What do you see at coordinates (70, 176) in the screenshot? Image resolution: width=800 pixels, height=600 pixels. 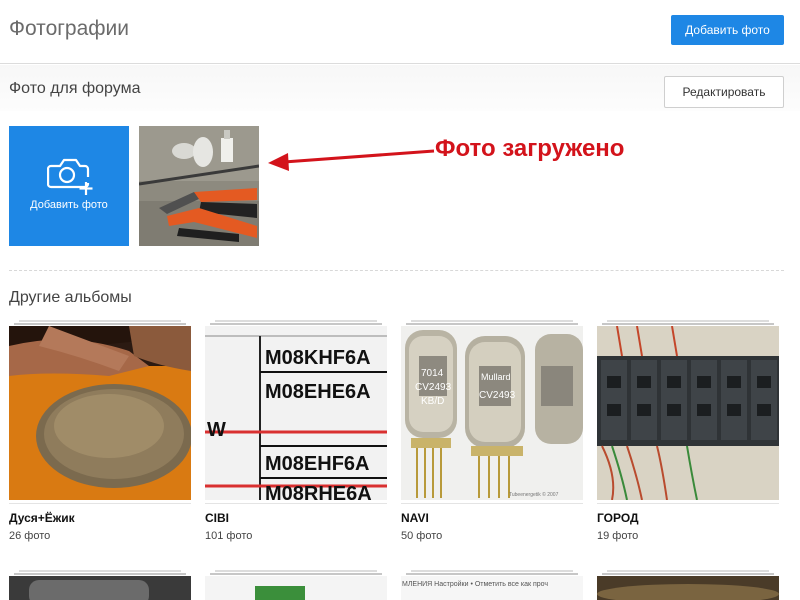 I see `camera-plus-icon` at bounding box center [70, 176].